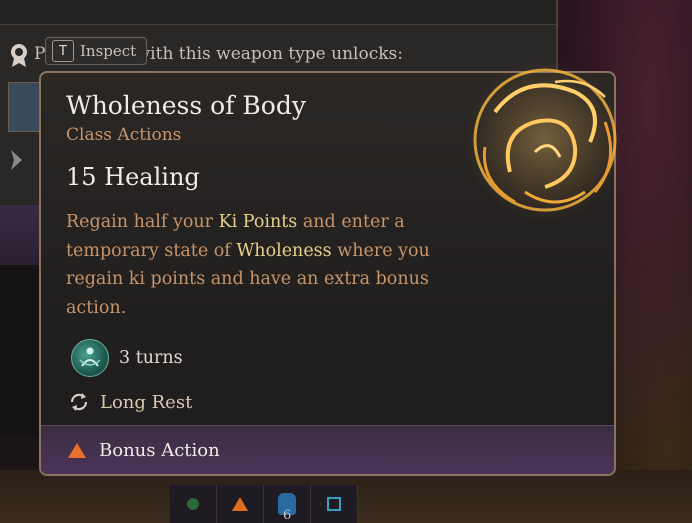  I want to click on action-cost-footer: Bonus Action, so click(327, 449).